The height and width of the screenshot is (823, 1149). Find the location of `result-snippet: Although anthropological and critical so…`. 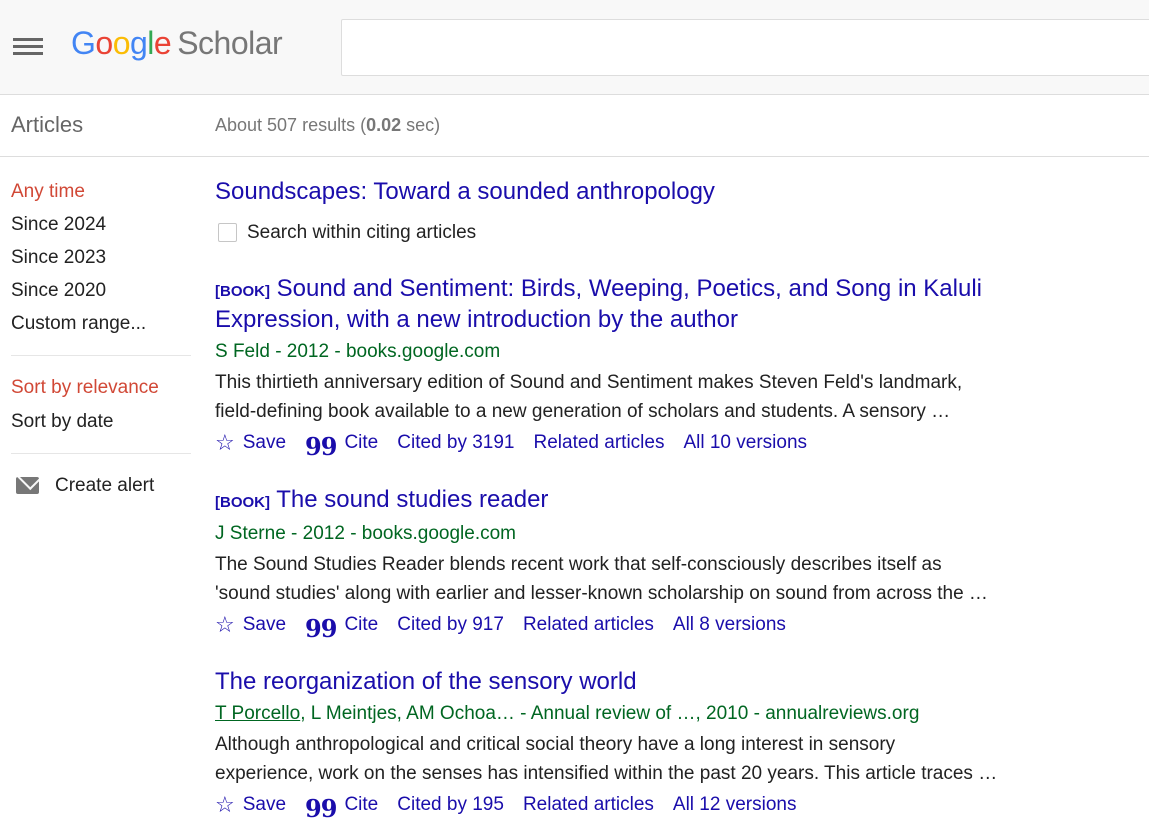

result-snippet: Although anthropological and critical so… is located at coordinates (555, 744).